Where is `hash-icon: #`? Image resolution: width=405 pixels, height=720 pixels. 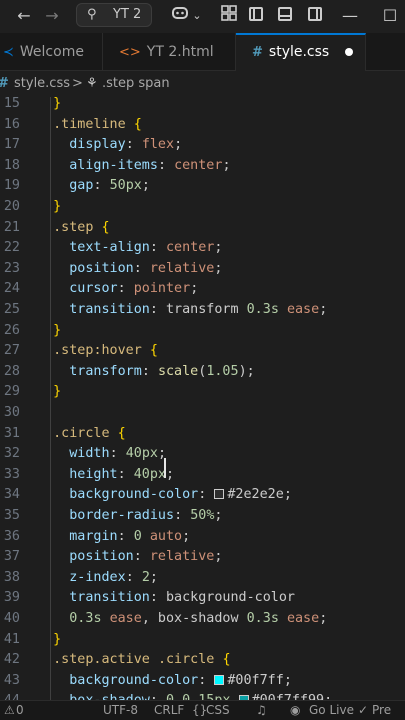 hash-icon: # is located at coordinates (257, 52).